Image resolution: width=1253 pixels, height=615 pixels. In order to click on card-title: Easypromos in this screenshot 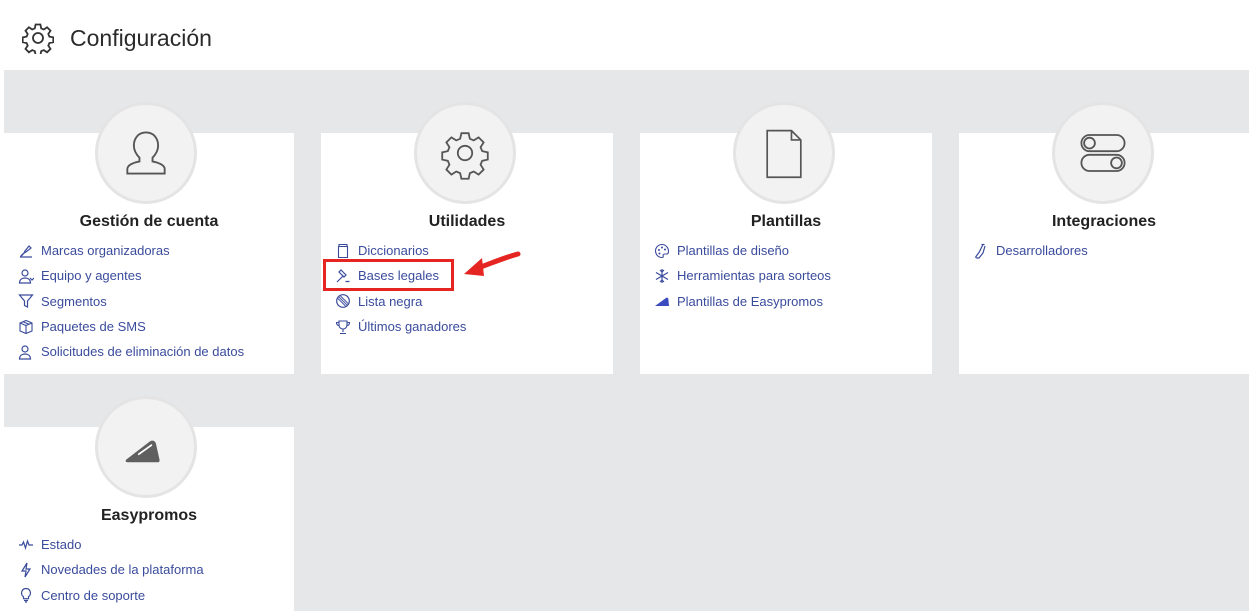, I will do `click(149, 515)`.